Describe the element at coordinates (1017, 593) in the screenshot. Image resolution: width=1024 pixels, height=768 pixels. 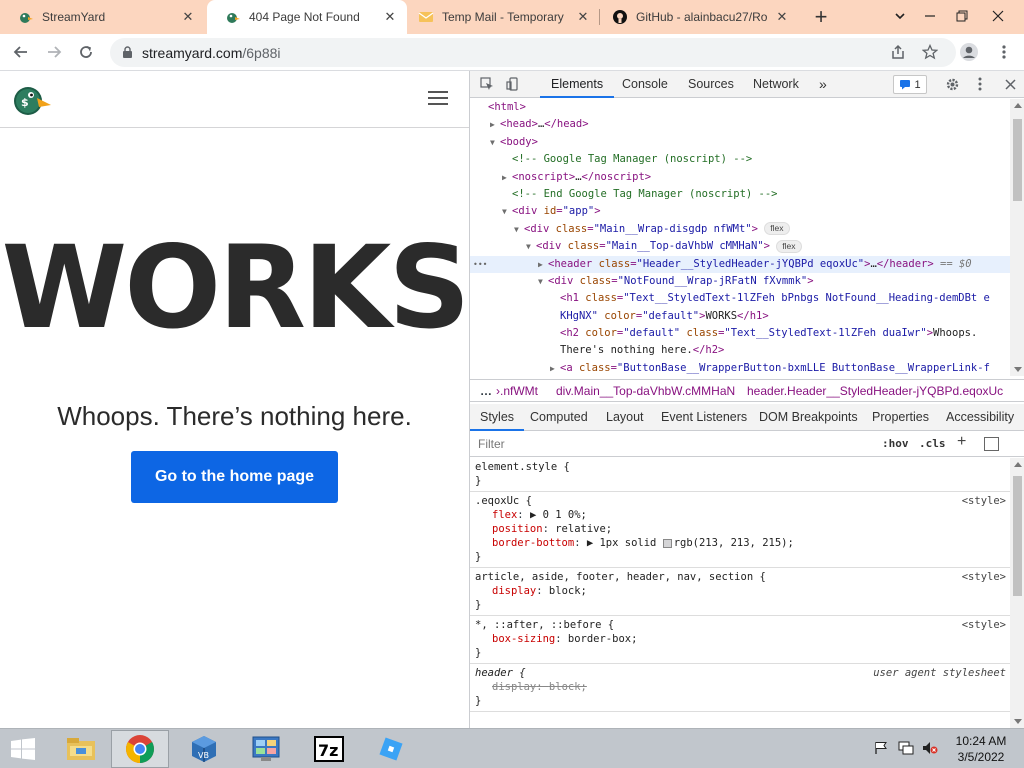
I see `styles-scrollbar` at that location.